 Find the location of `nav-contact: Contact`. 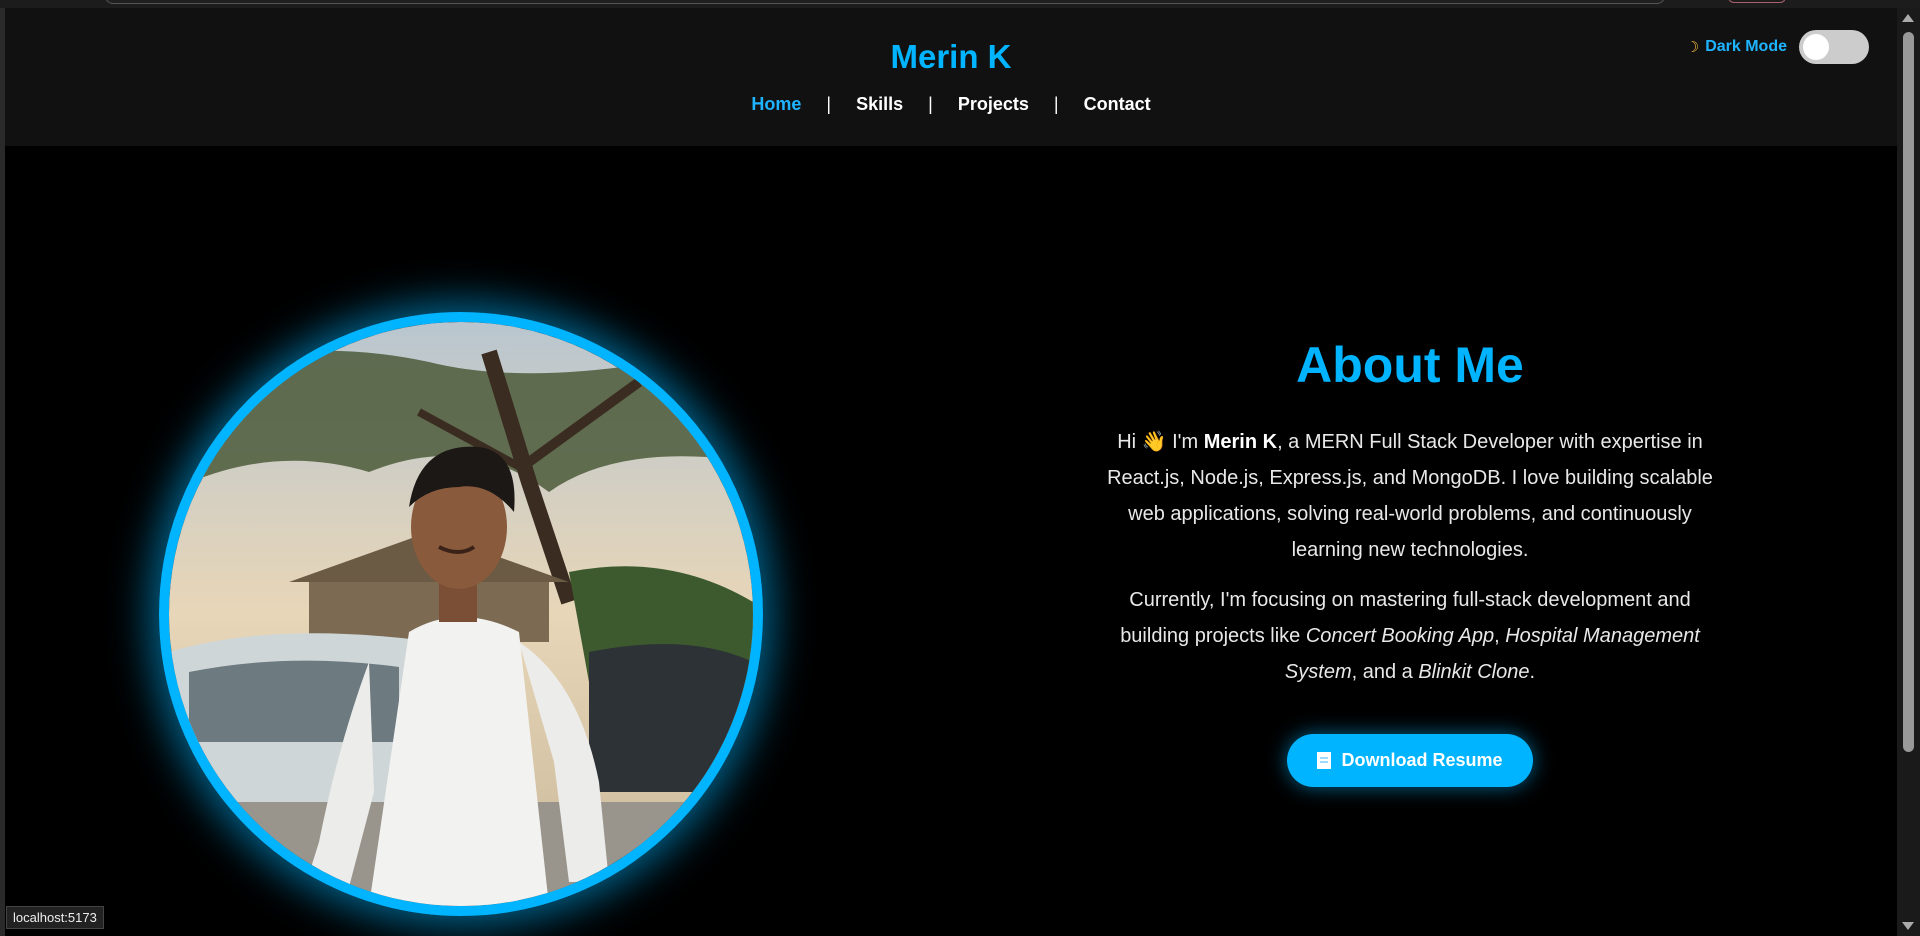

nav-contact: Contact is located at coordinates (1117, 104).